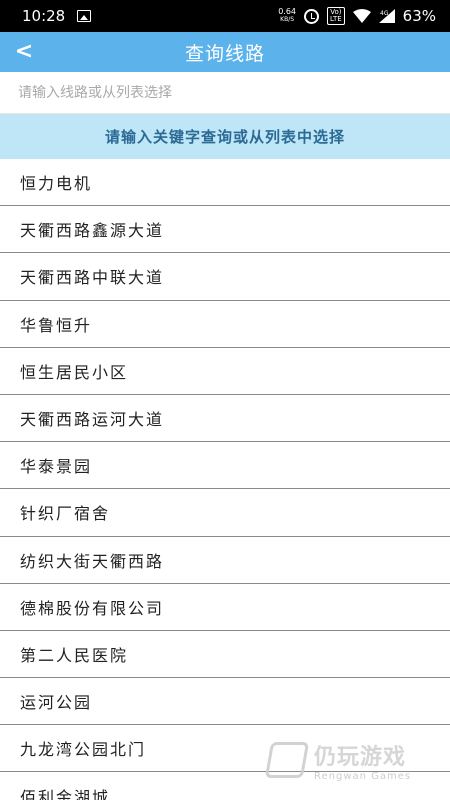 The height and width of the screenshot is (800, 450). Describe the element at coordinates (336, 19) in the screenshot. I see `volte-bottom-label: LTE` at that location.